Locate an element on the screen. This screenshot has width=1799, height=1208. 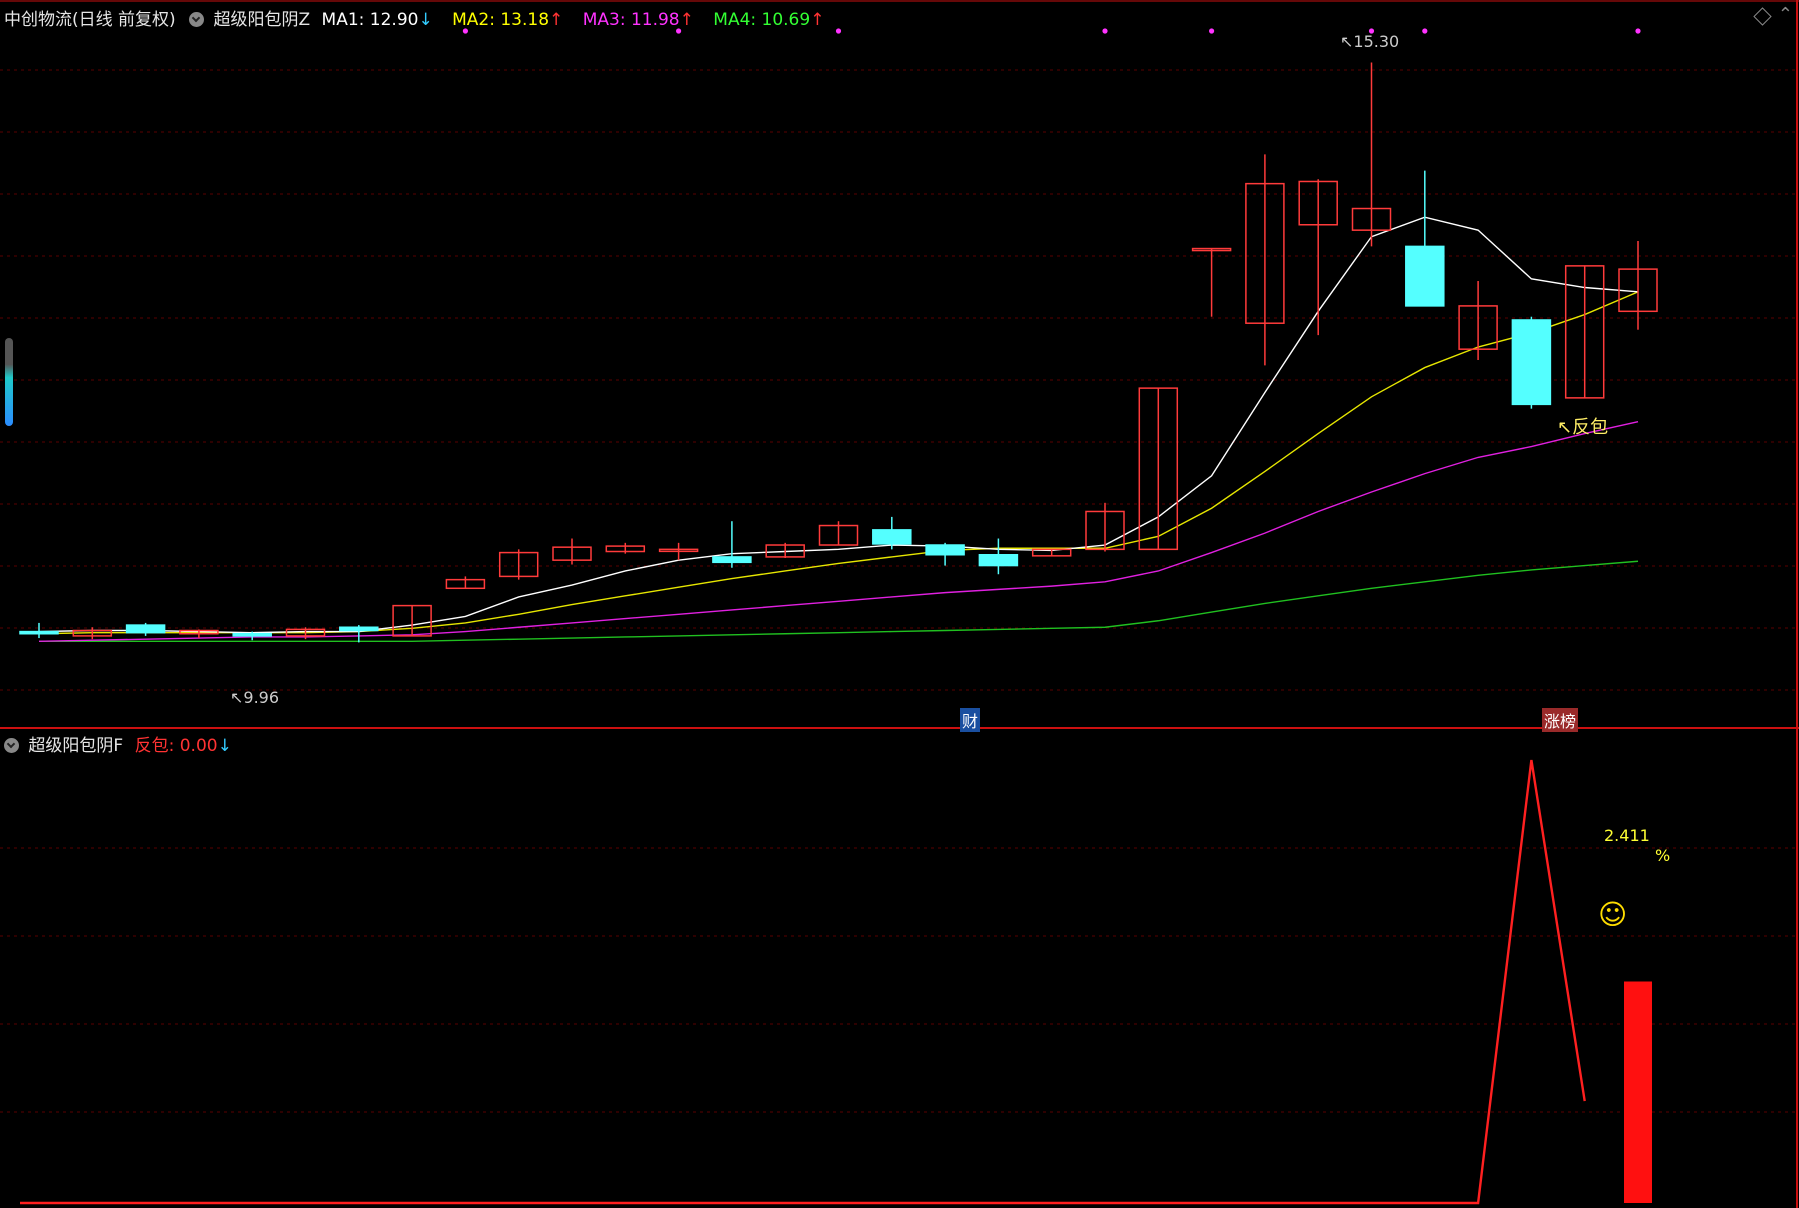
ma1-arrow-icon: ↓ is located at coordinates (425, 20).